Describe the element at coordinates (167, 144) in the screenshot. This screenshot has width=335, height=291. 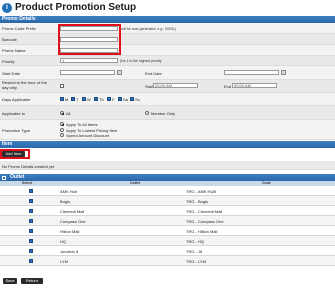
I see `item-header: Item` at that location.